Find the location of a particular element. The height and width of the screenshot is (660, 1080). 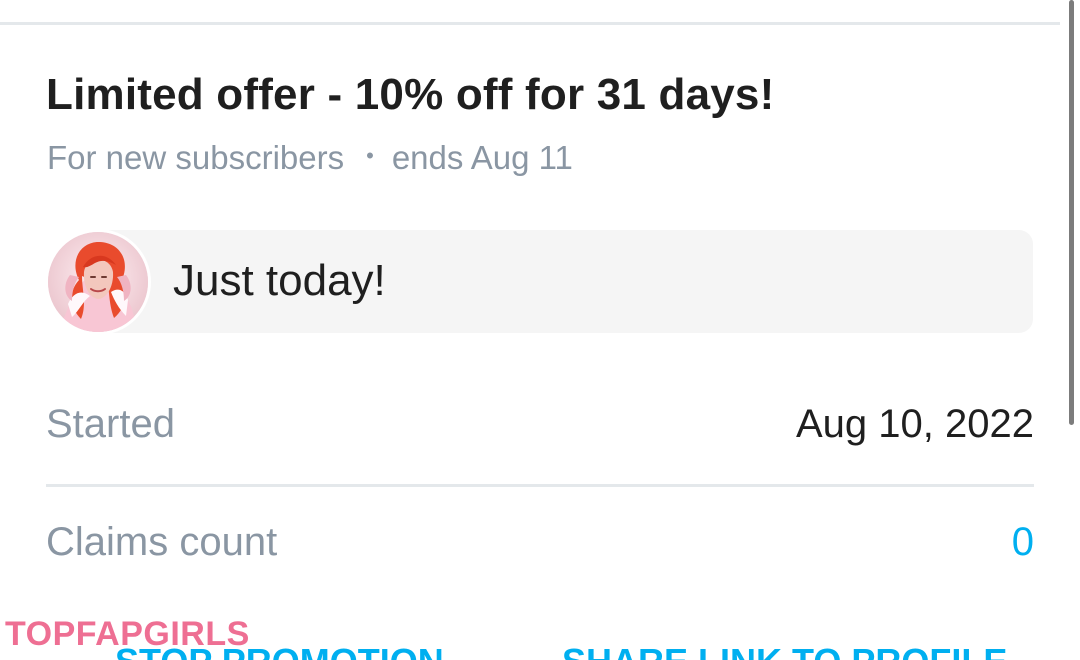

audience-text: For new subscribers is located at coordinates (196, 157).